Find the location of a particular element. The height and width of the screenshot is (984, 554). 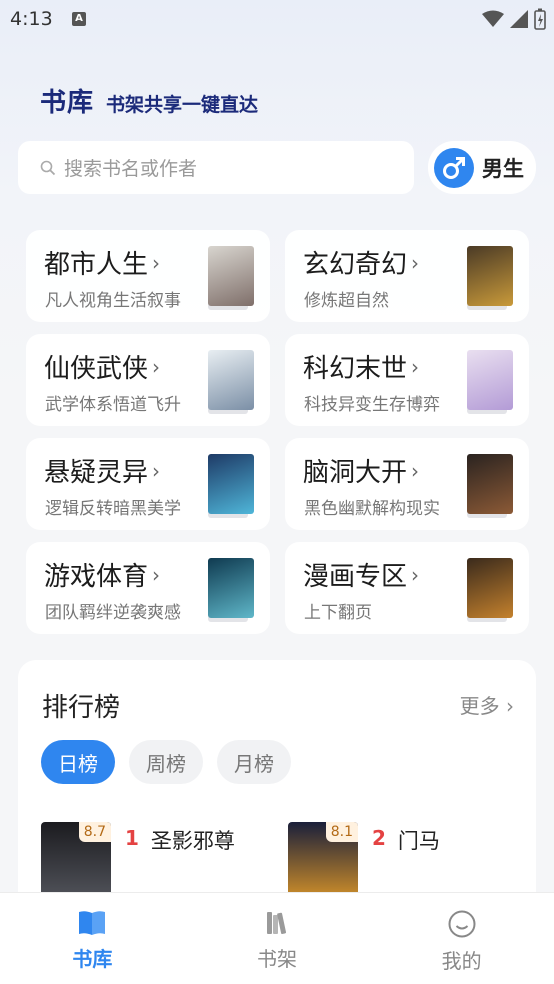

category-card: 游戏体育 › 团队羁绊逆袭爽感 is located at coordinates (148, 588).